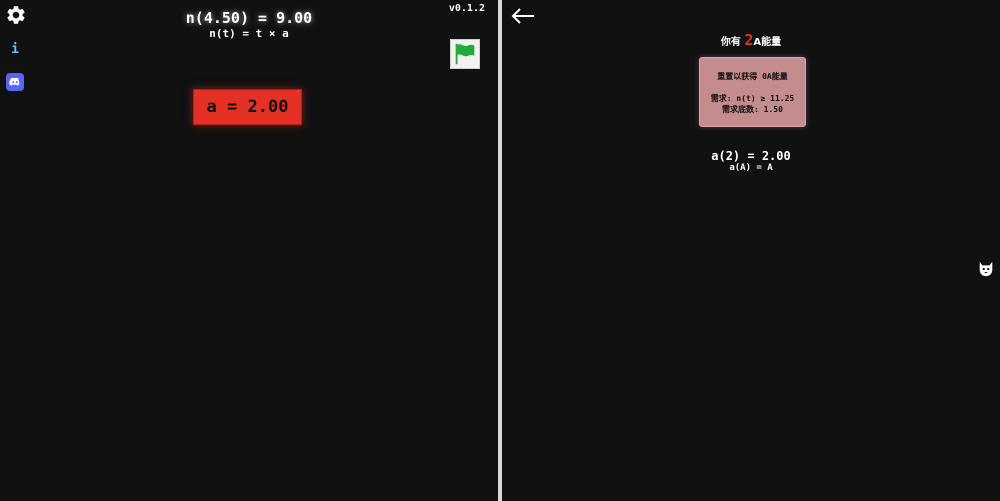 The width and height of the screenshot is (1000, 501). Describe the element at coordinates (751, 168) in the screenshot. I see `a-formula: a(A) = A` at that location.